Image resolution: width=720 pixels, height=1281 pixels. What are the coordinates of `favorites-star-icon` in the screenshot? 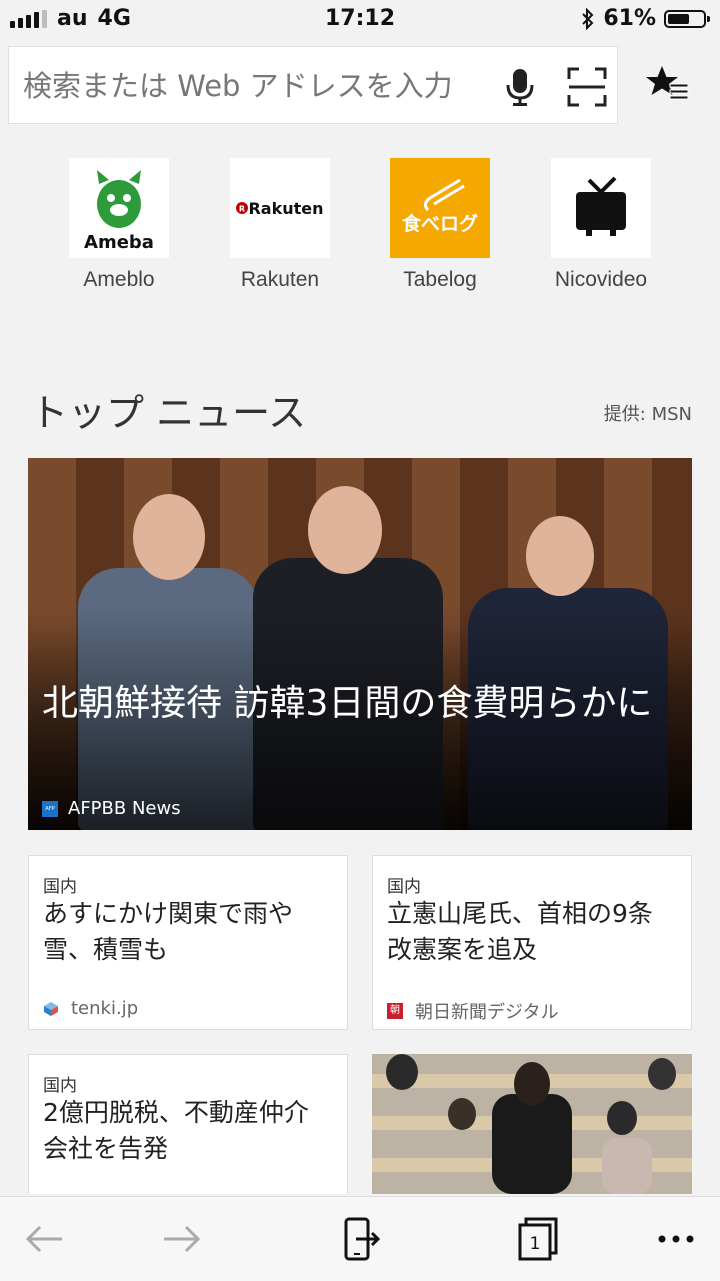 It's located at (667, 85).